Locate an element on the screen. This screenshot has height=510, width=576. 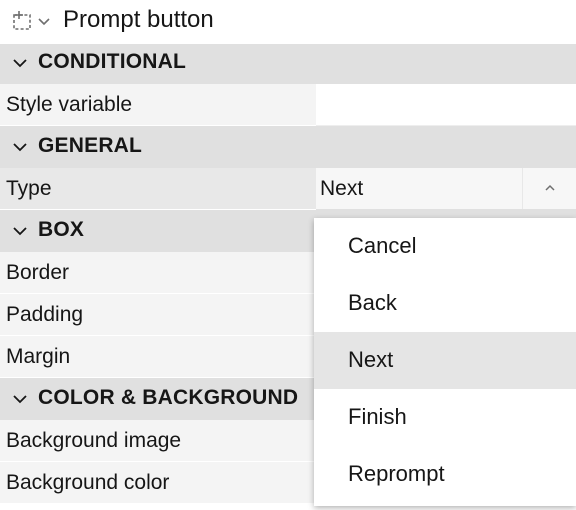
style-variable-value is located at coordinates (446, 105).